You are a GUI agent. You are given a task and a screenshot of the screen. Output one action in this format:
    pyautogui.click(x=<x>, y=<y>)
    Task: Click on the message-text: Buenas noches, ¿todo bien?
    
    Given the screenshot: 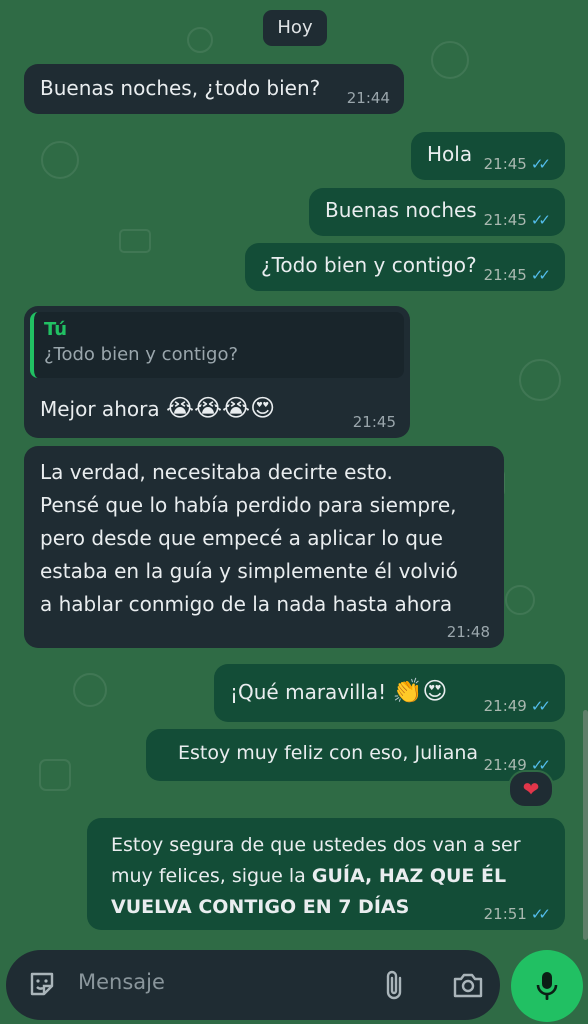 What is the action you would take?
    pyautogui.click(x=180, y=88)
    